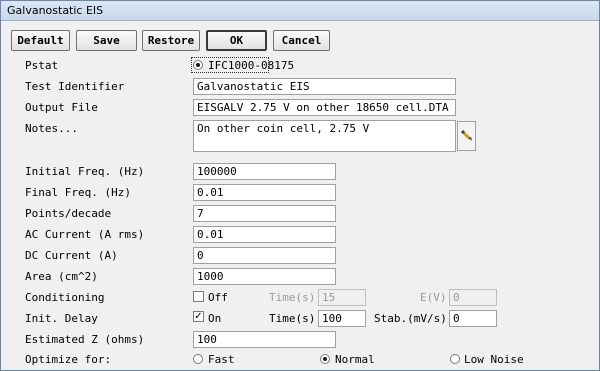  I want to click on optimize-low-noise-radio, so click(455, 359).